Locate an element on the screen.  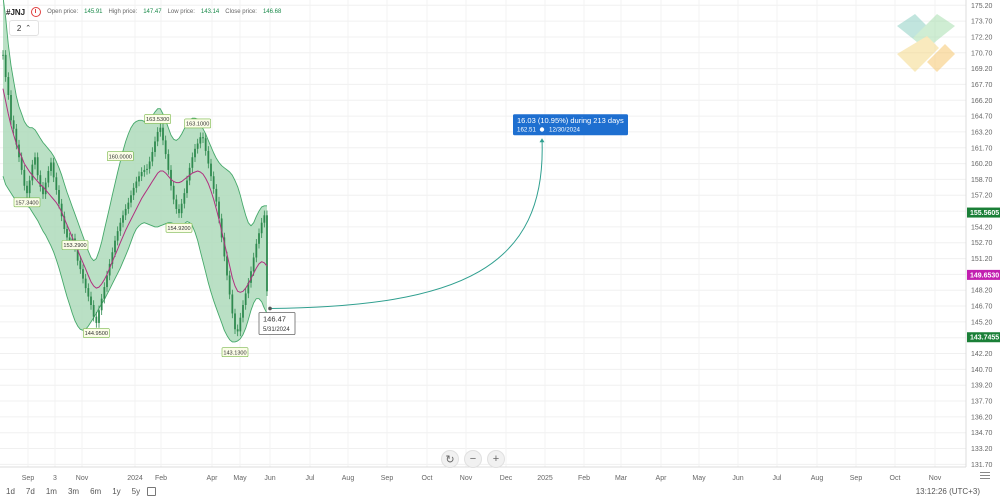
swing-label: 154.9200 is located at coordinates (178, 229).